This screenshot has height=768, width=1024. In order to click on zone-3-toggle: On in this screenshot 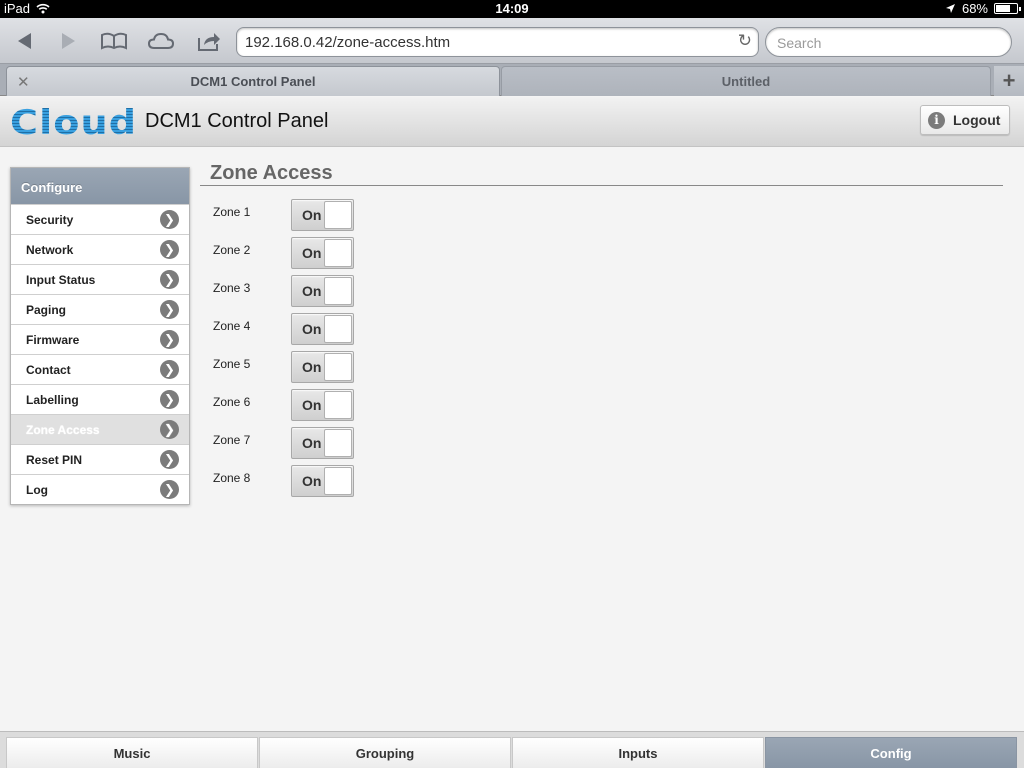, I will do `click(322, 291)`.